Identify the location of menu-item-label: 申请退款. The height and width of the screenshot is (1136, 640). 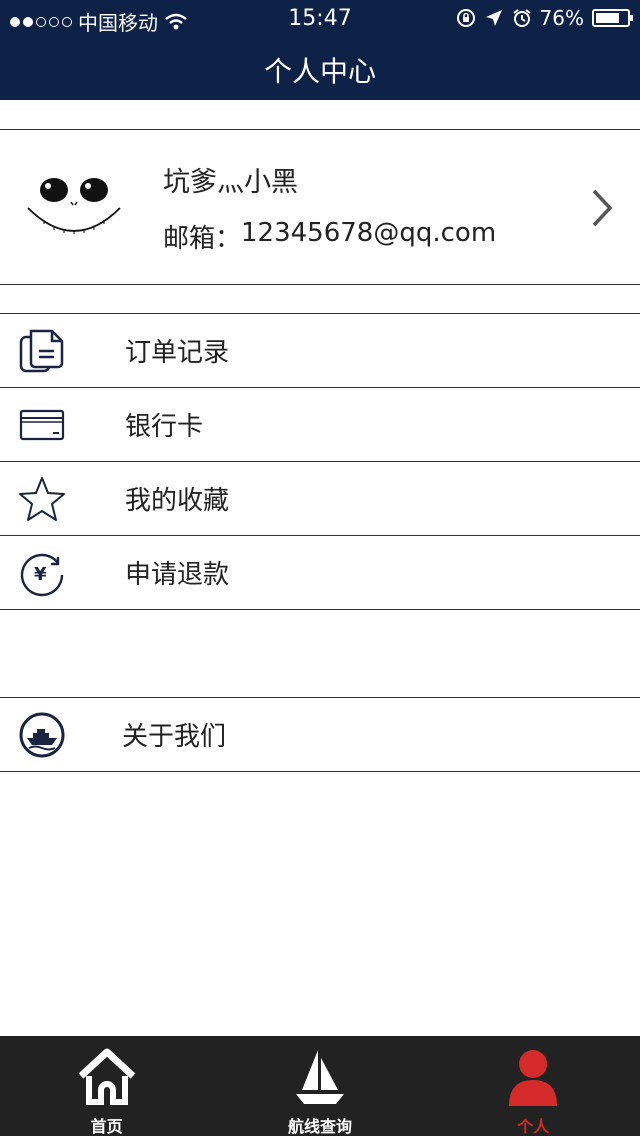
(177, 575).